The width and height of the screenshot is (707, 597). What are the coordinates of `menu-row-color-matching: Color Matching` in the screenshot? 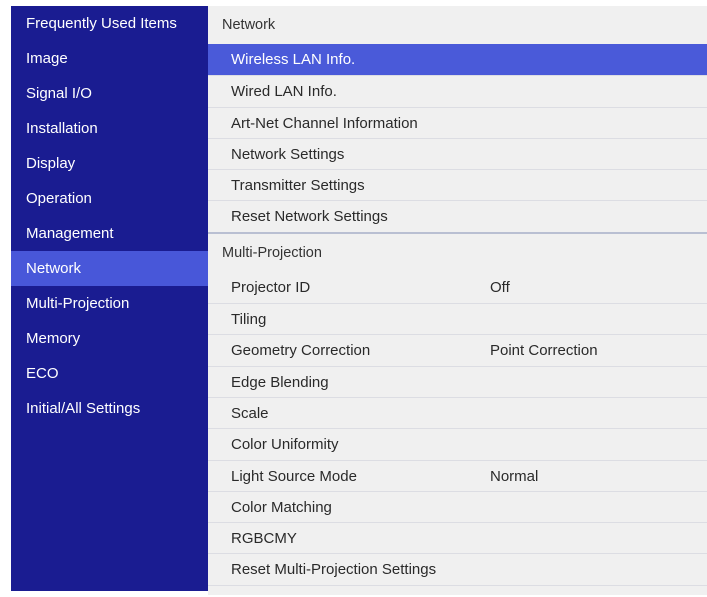 It's located at (457, 506).